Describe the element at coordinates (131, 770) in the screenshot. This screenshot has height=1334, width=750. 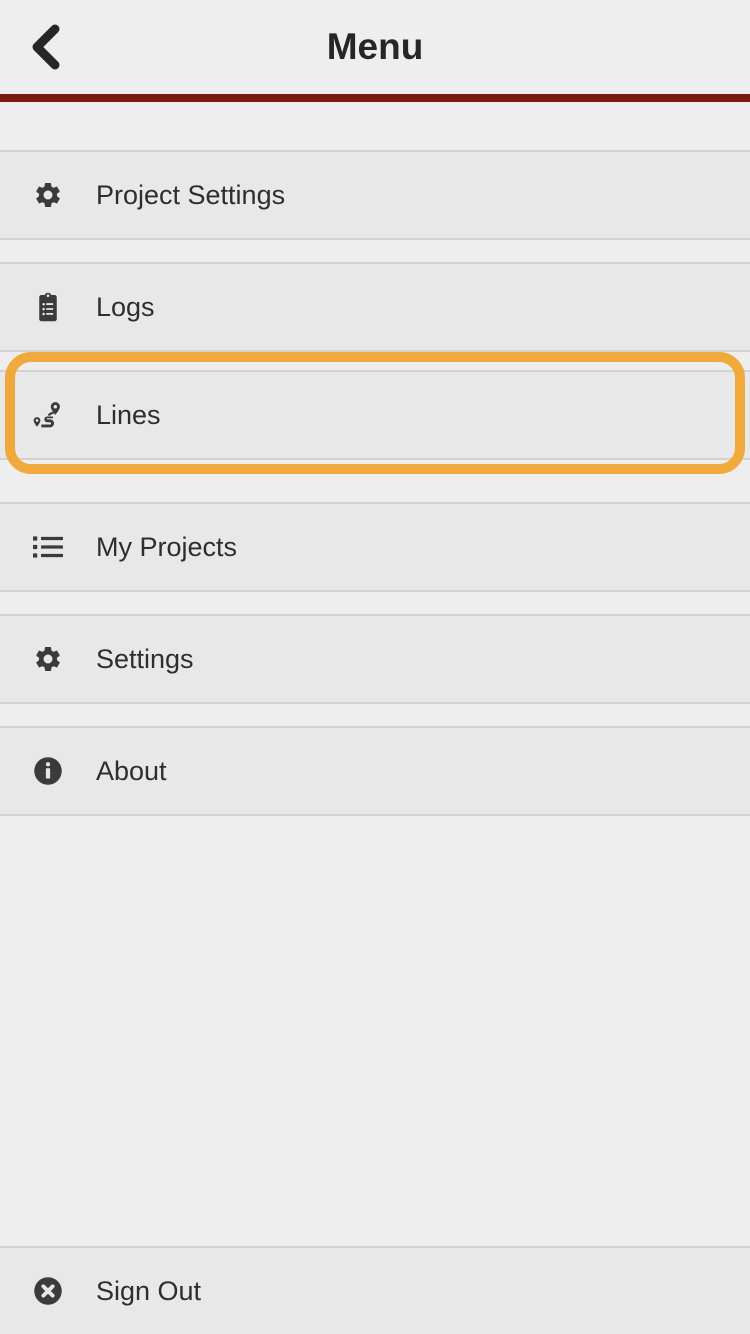
I see `menu-item-label: About` at that location.